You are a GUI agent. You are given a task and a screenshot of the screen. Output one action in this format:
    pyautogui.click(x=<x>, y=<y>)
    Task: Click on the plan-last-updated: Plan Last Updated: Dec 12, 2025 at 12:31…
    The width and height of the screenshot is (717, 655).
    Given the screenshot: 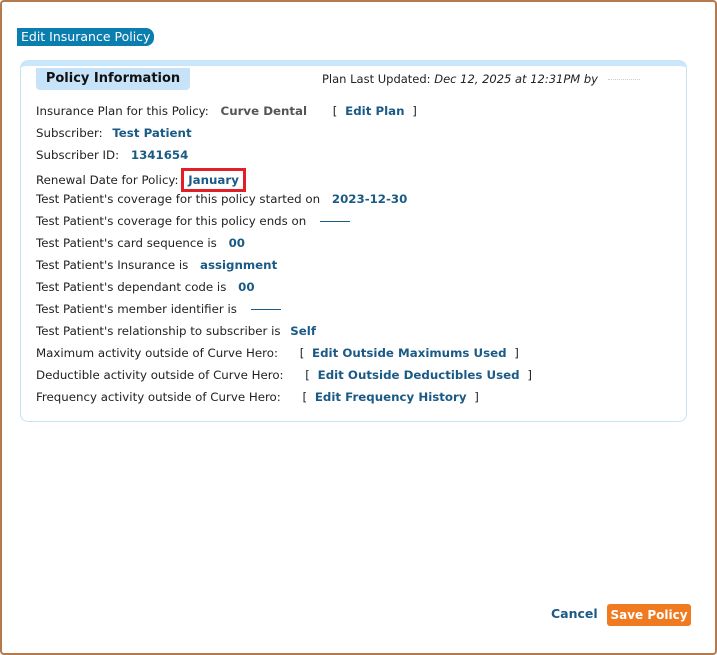 What is the action you would take?
    pyautogui.click(x=481, y=79)
    